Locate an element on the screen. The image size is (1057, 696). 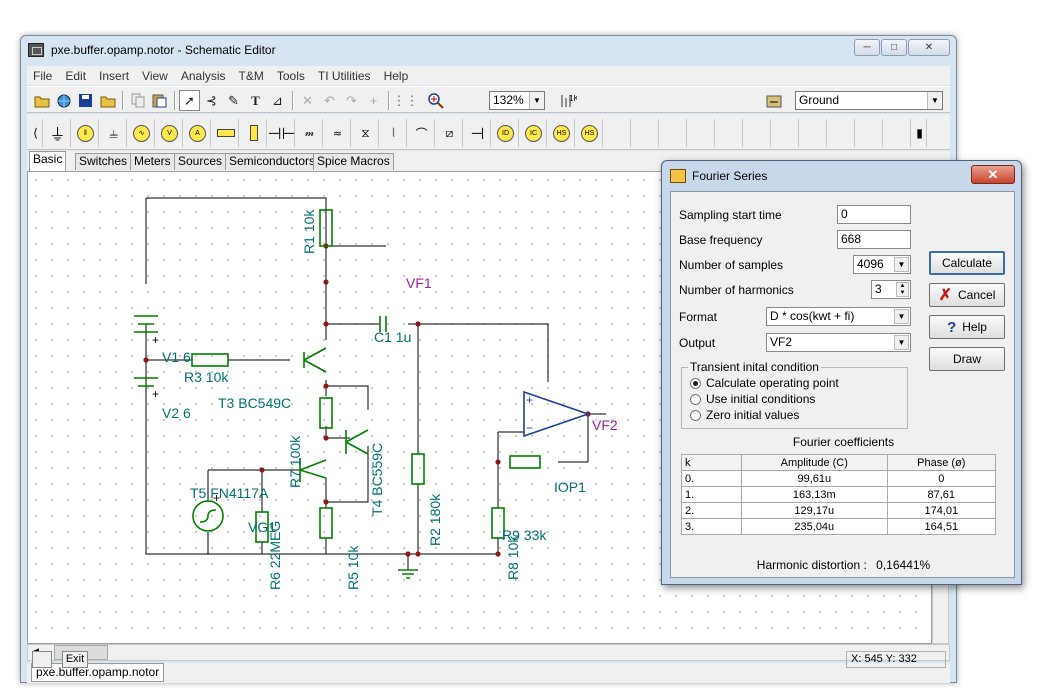
radio-calculate-operating-point: Calculate operating point is located at coordinates (764, 383).